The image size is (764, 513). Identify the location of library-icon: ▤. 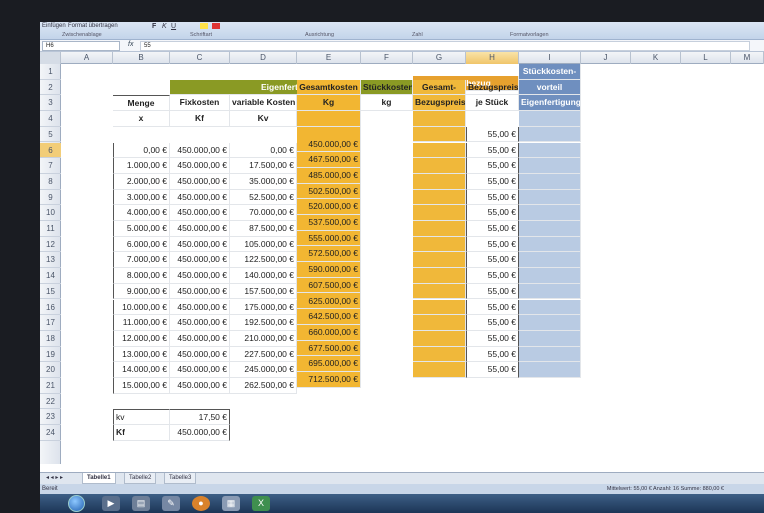
(141, 503).